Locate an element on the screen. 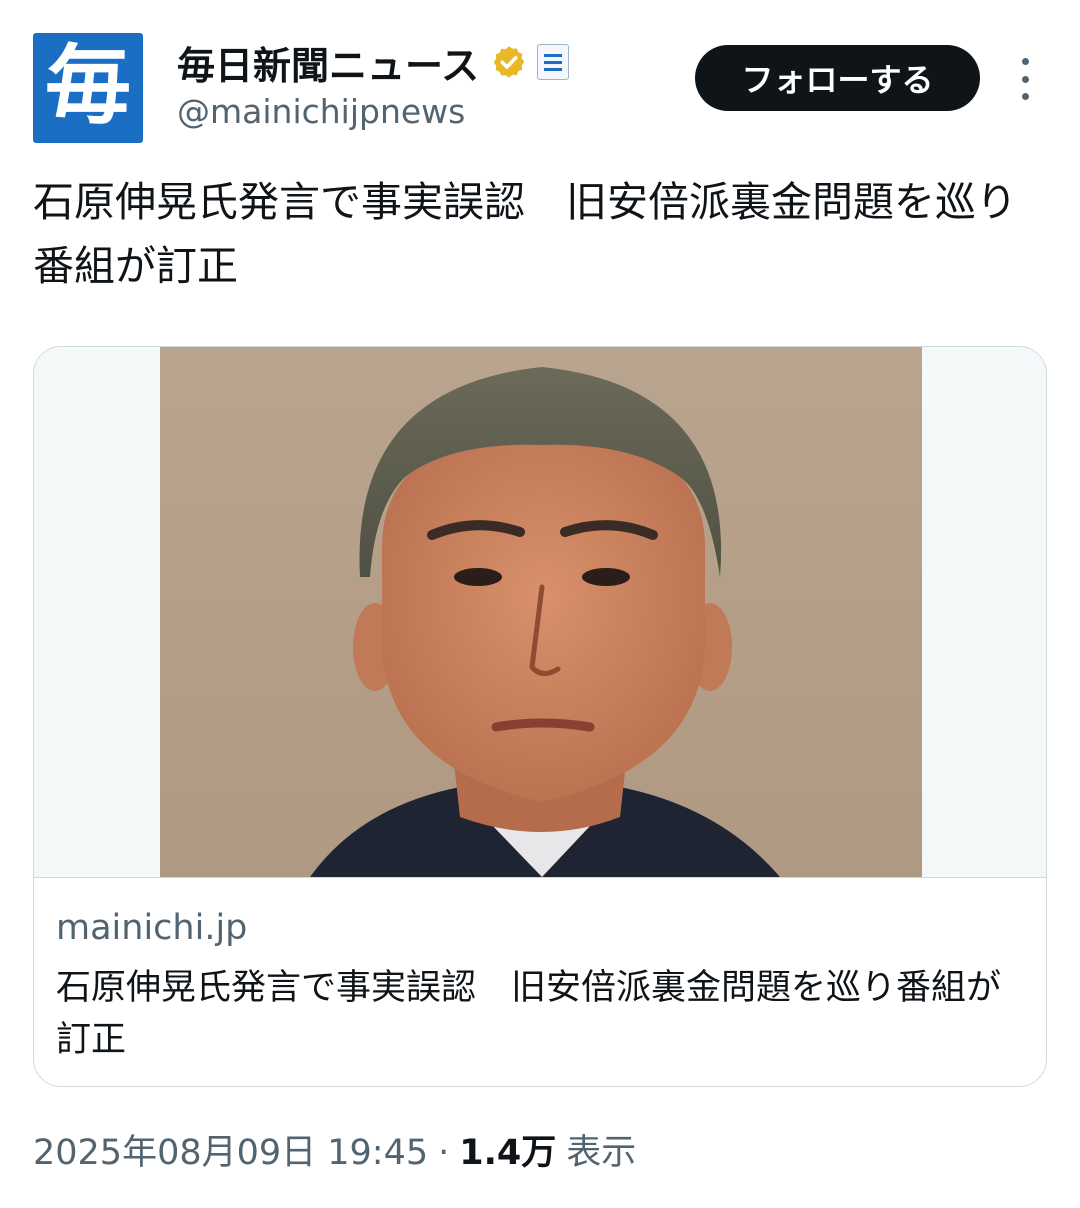 The height and width of the screenshot is (1208, 1080). tweet-text: 石原伸晃氏発言で事実誤認 旧安倍派裏金問題を巡り番組が訂正 is located at coordinates (525, 234).